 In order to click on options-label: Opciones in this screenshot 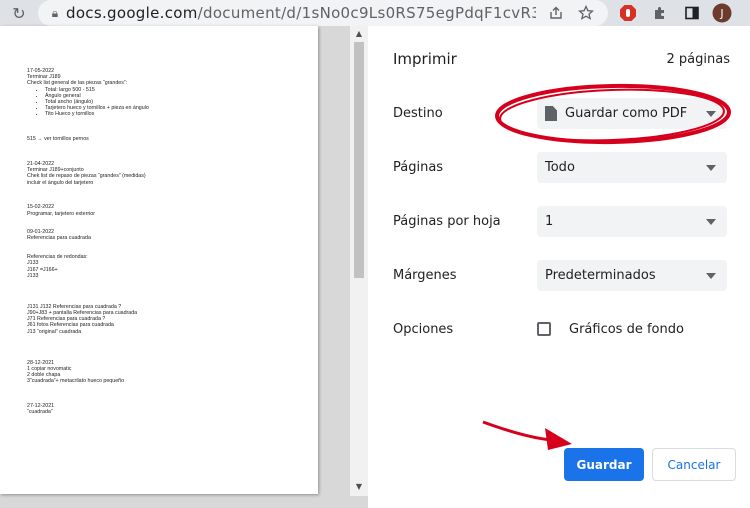, I will do `click(423, 329)`.